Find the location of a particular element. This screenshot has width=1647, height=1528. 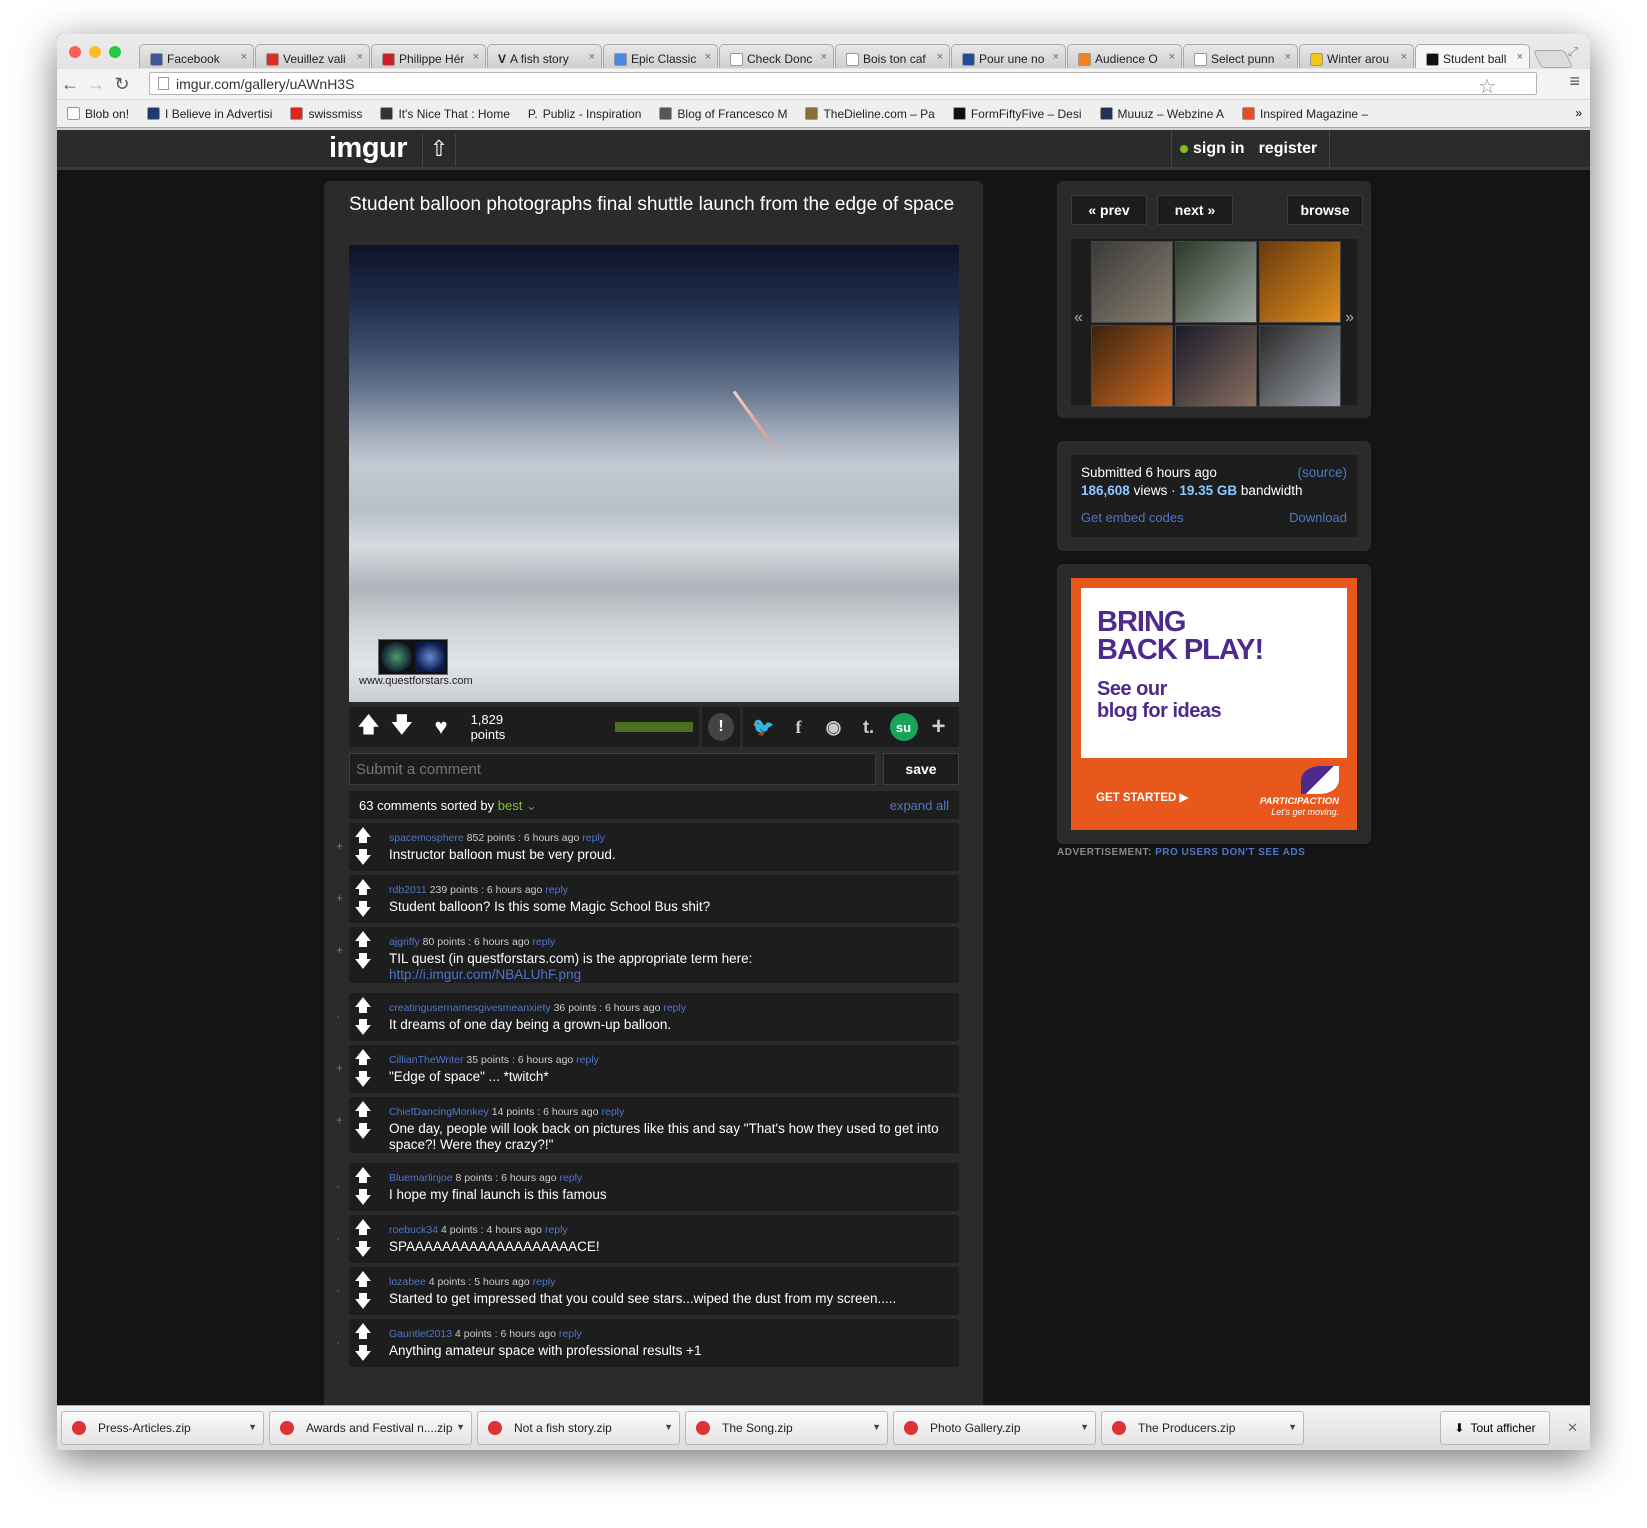

back-button: ← is located at coordinates (70, 84).